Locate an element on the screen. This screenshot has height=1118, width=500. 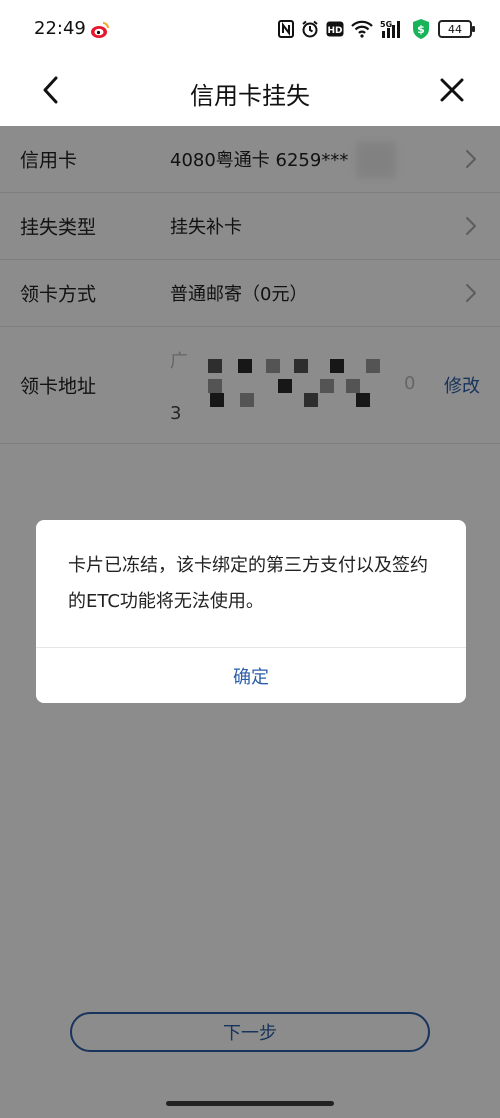
wifi-icon is located at coordinates (362, 29).